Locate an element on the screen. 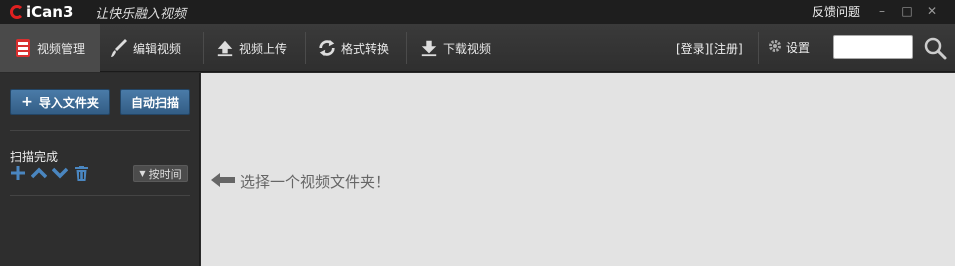 This screenshot has width=955, height=266. minimize-button: – is located at coordinates (882, 11).